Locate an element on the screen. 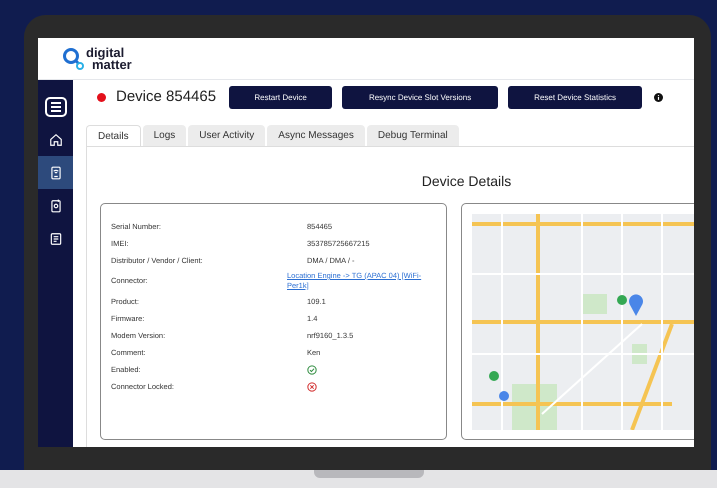 This screenshot has width=717, height=488. section-heading: Device Details is located at coordinates (466, 181).